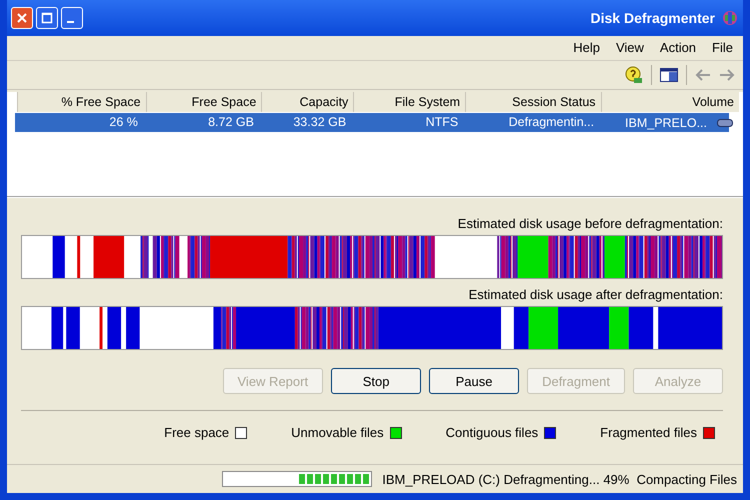  Describe the element at coordinates (730, 18) in the screenshot. I see `app-icon` at that location.